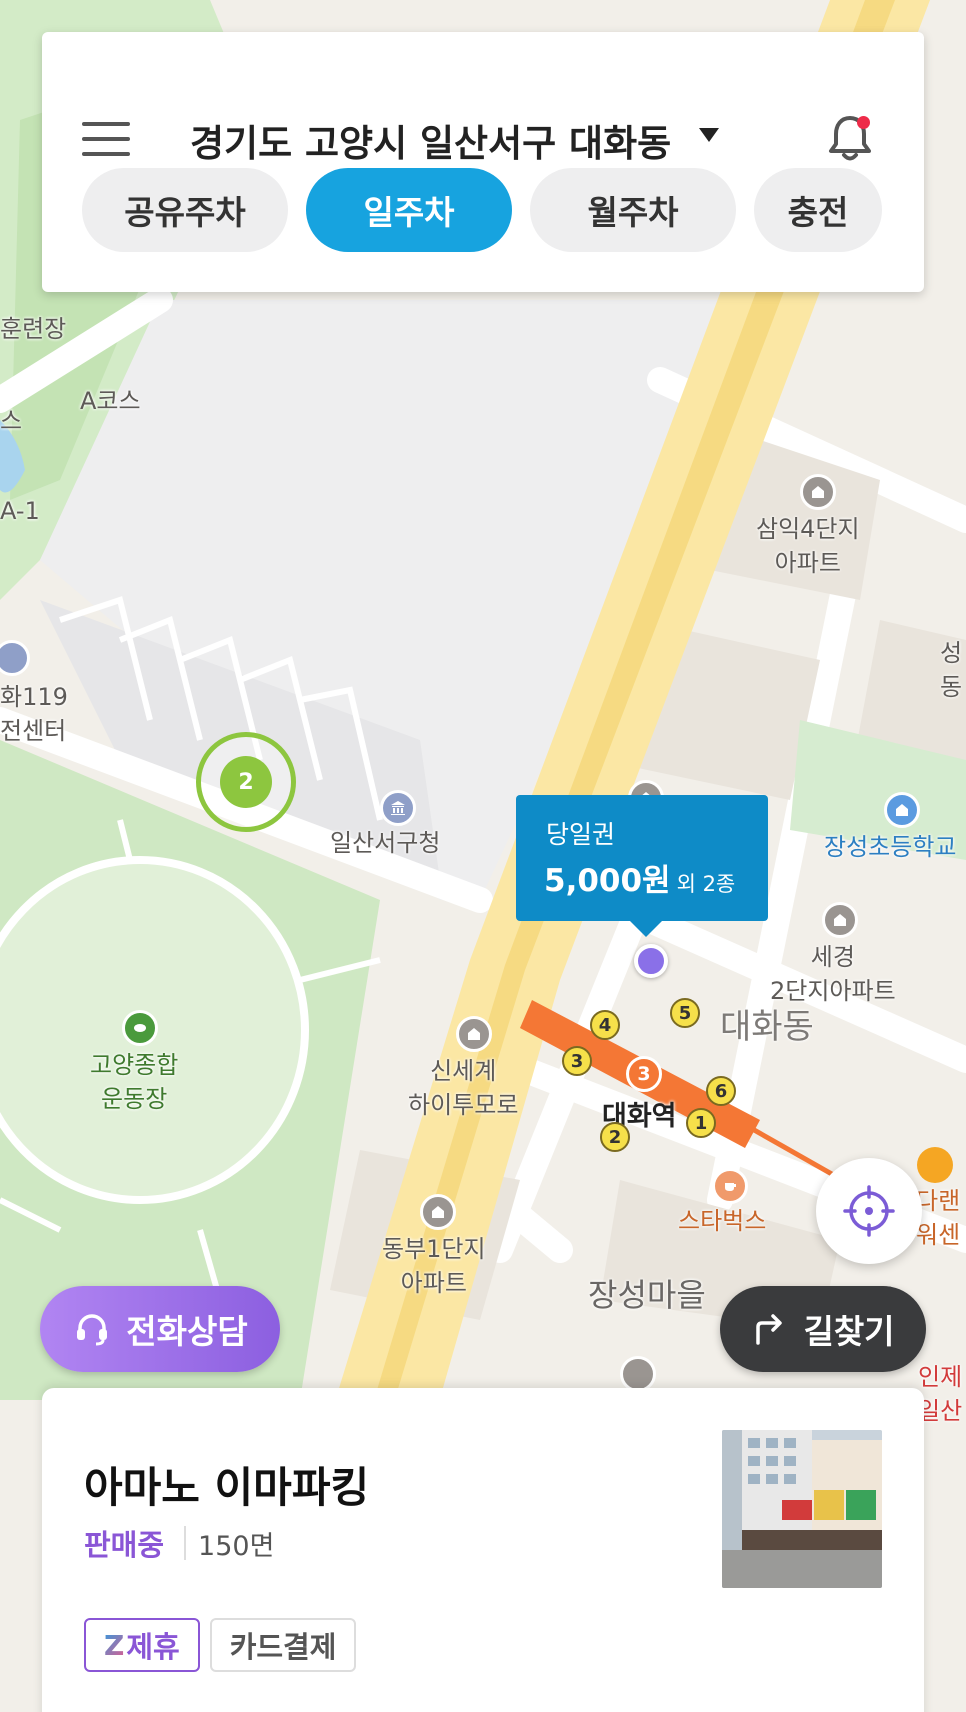 This screenshot has height=1712, width=966. I want to click on feature-chips: Z 제휴 카드결제, so click(225, 1645).